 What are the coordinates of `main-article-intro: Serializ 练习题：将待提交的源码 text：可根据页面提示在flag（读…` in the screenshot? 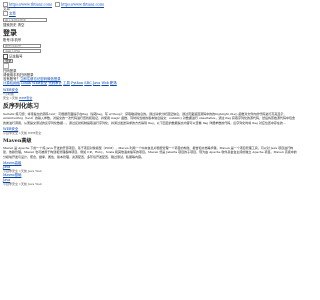 It's located at (149, 118).